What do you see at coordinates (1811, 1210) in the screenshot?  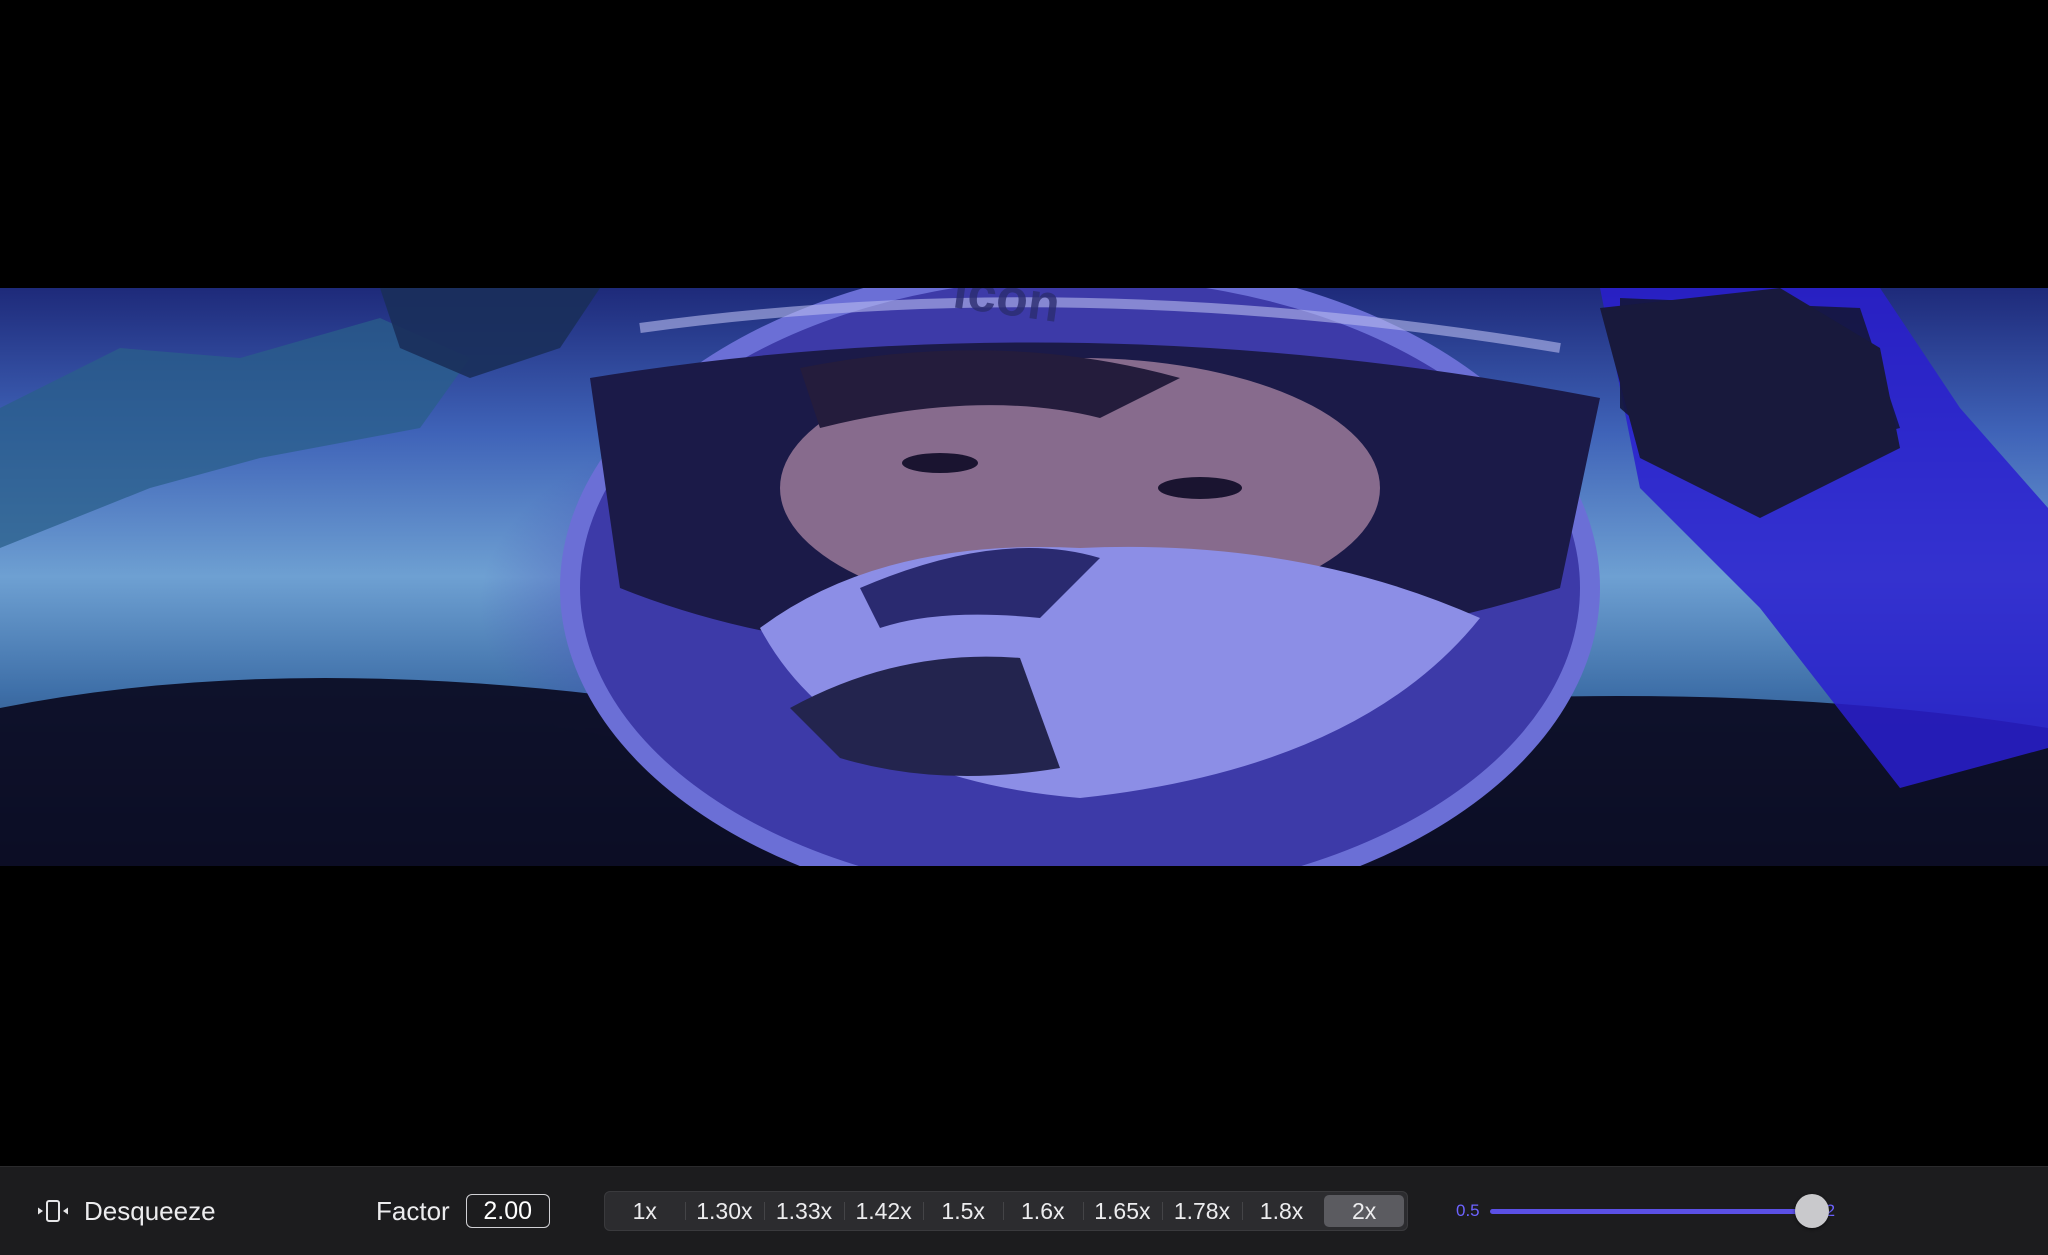 I see `slider-knob` at bounding box center [1811, 1210].